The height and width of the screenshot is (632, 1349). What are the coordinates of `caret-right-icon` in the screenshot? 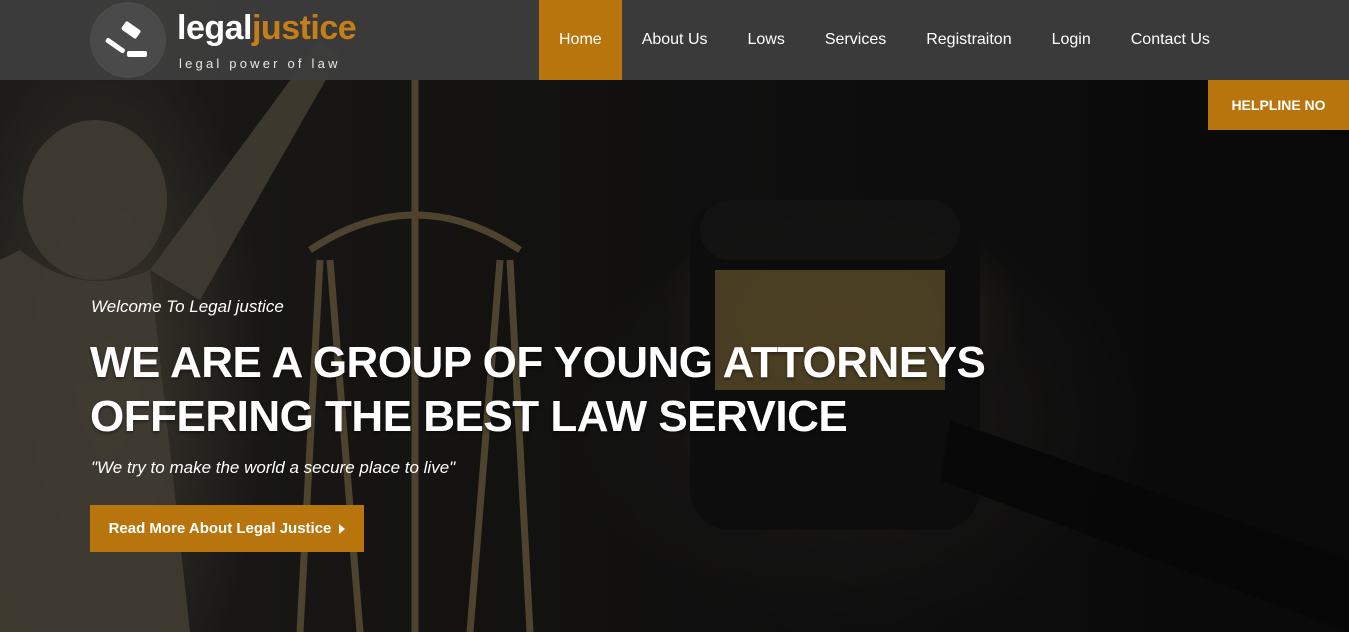 It's located at (342, 528).